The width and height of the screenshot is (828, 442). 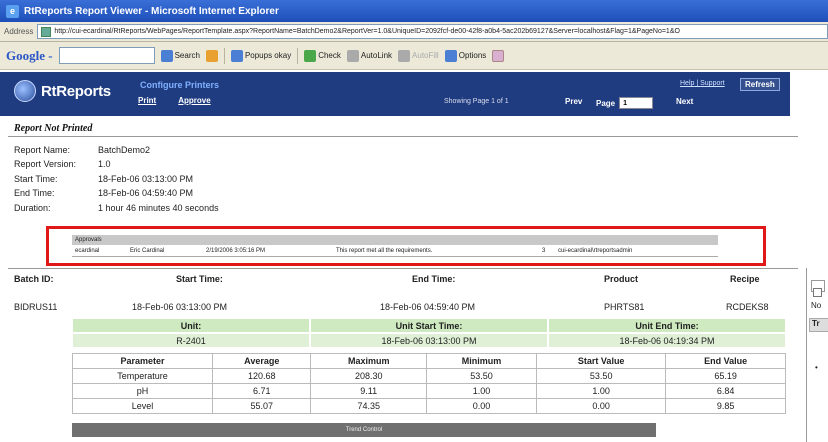 What do you see at coordinates (376, 55) in the screenshot?
I see `autolink-label: AutoLink` at bounding box center [376, 55].